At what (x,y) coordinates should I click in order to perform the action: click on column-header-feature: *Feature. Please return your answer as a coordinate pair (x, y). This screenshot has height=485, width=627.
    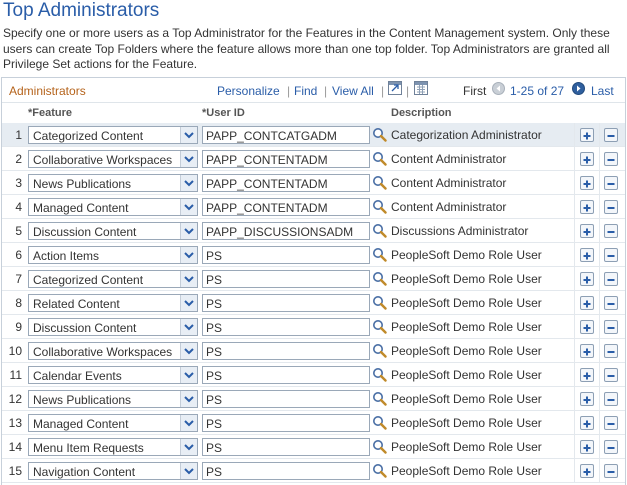
    Looking at the image, I should click on (50, 113).